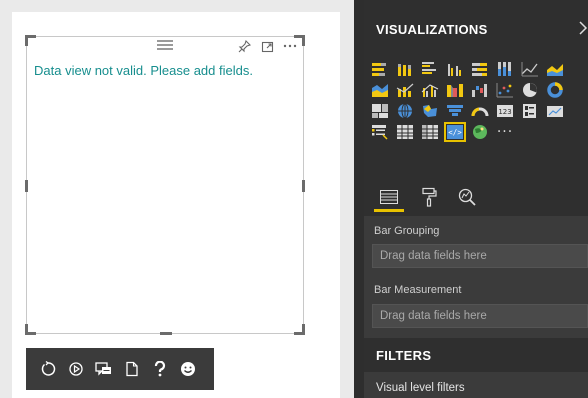 The height and width of the screenshot is (398, 588). What do you see at coordinates (433, 316) in the screenshot?
I see `bar-measurement-placeholder: Drag data fields here` at bounding box center [433, 316].